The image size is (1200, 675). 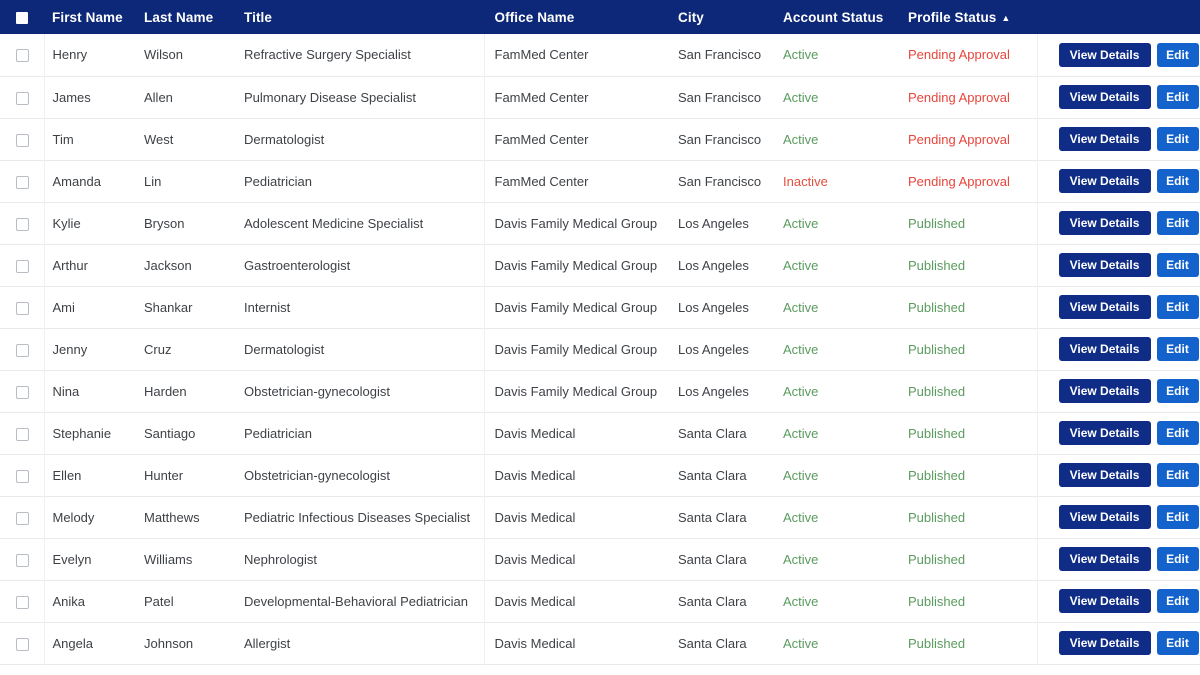 What do you see at coordinates (580, 17) in the screenshot?
I see `column-header-office-name: Office Name` at bounding box center [580, 17].